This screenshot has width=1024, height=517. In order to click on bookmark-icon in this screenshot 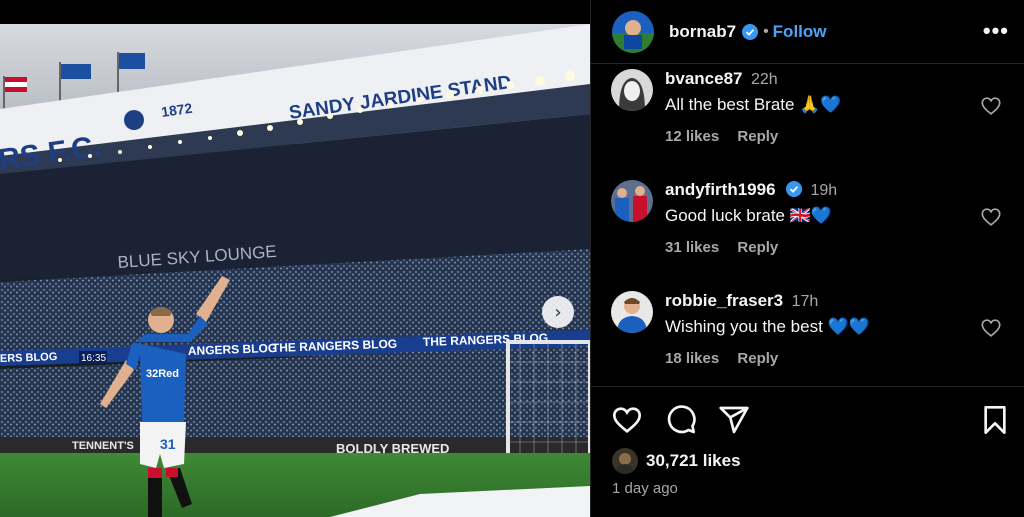, I will do `click(995, 420)`.